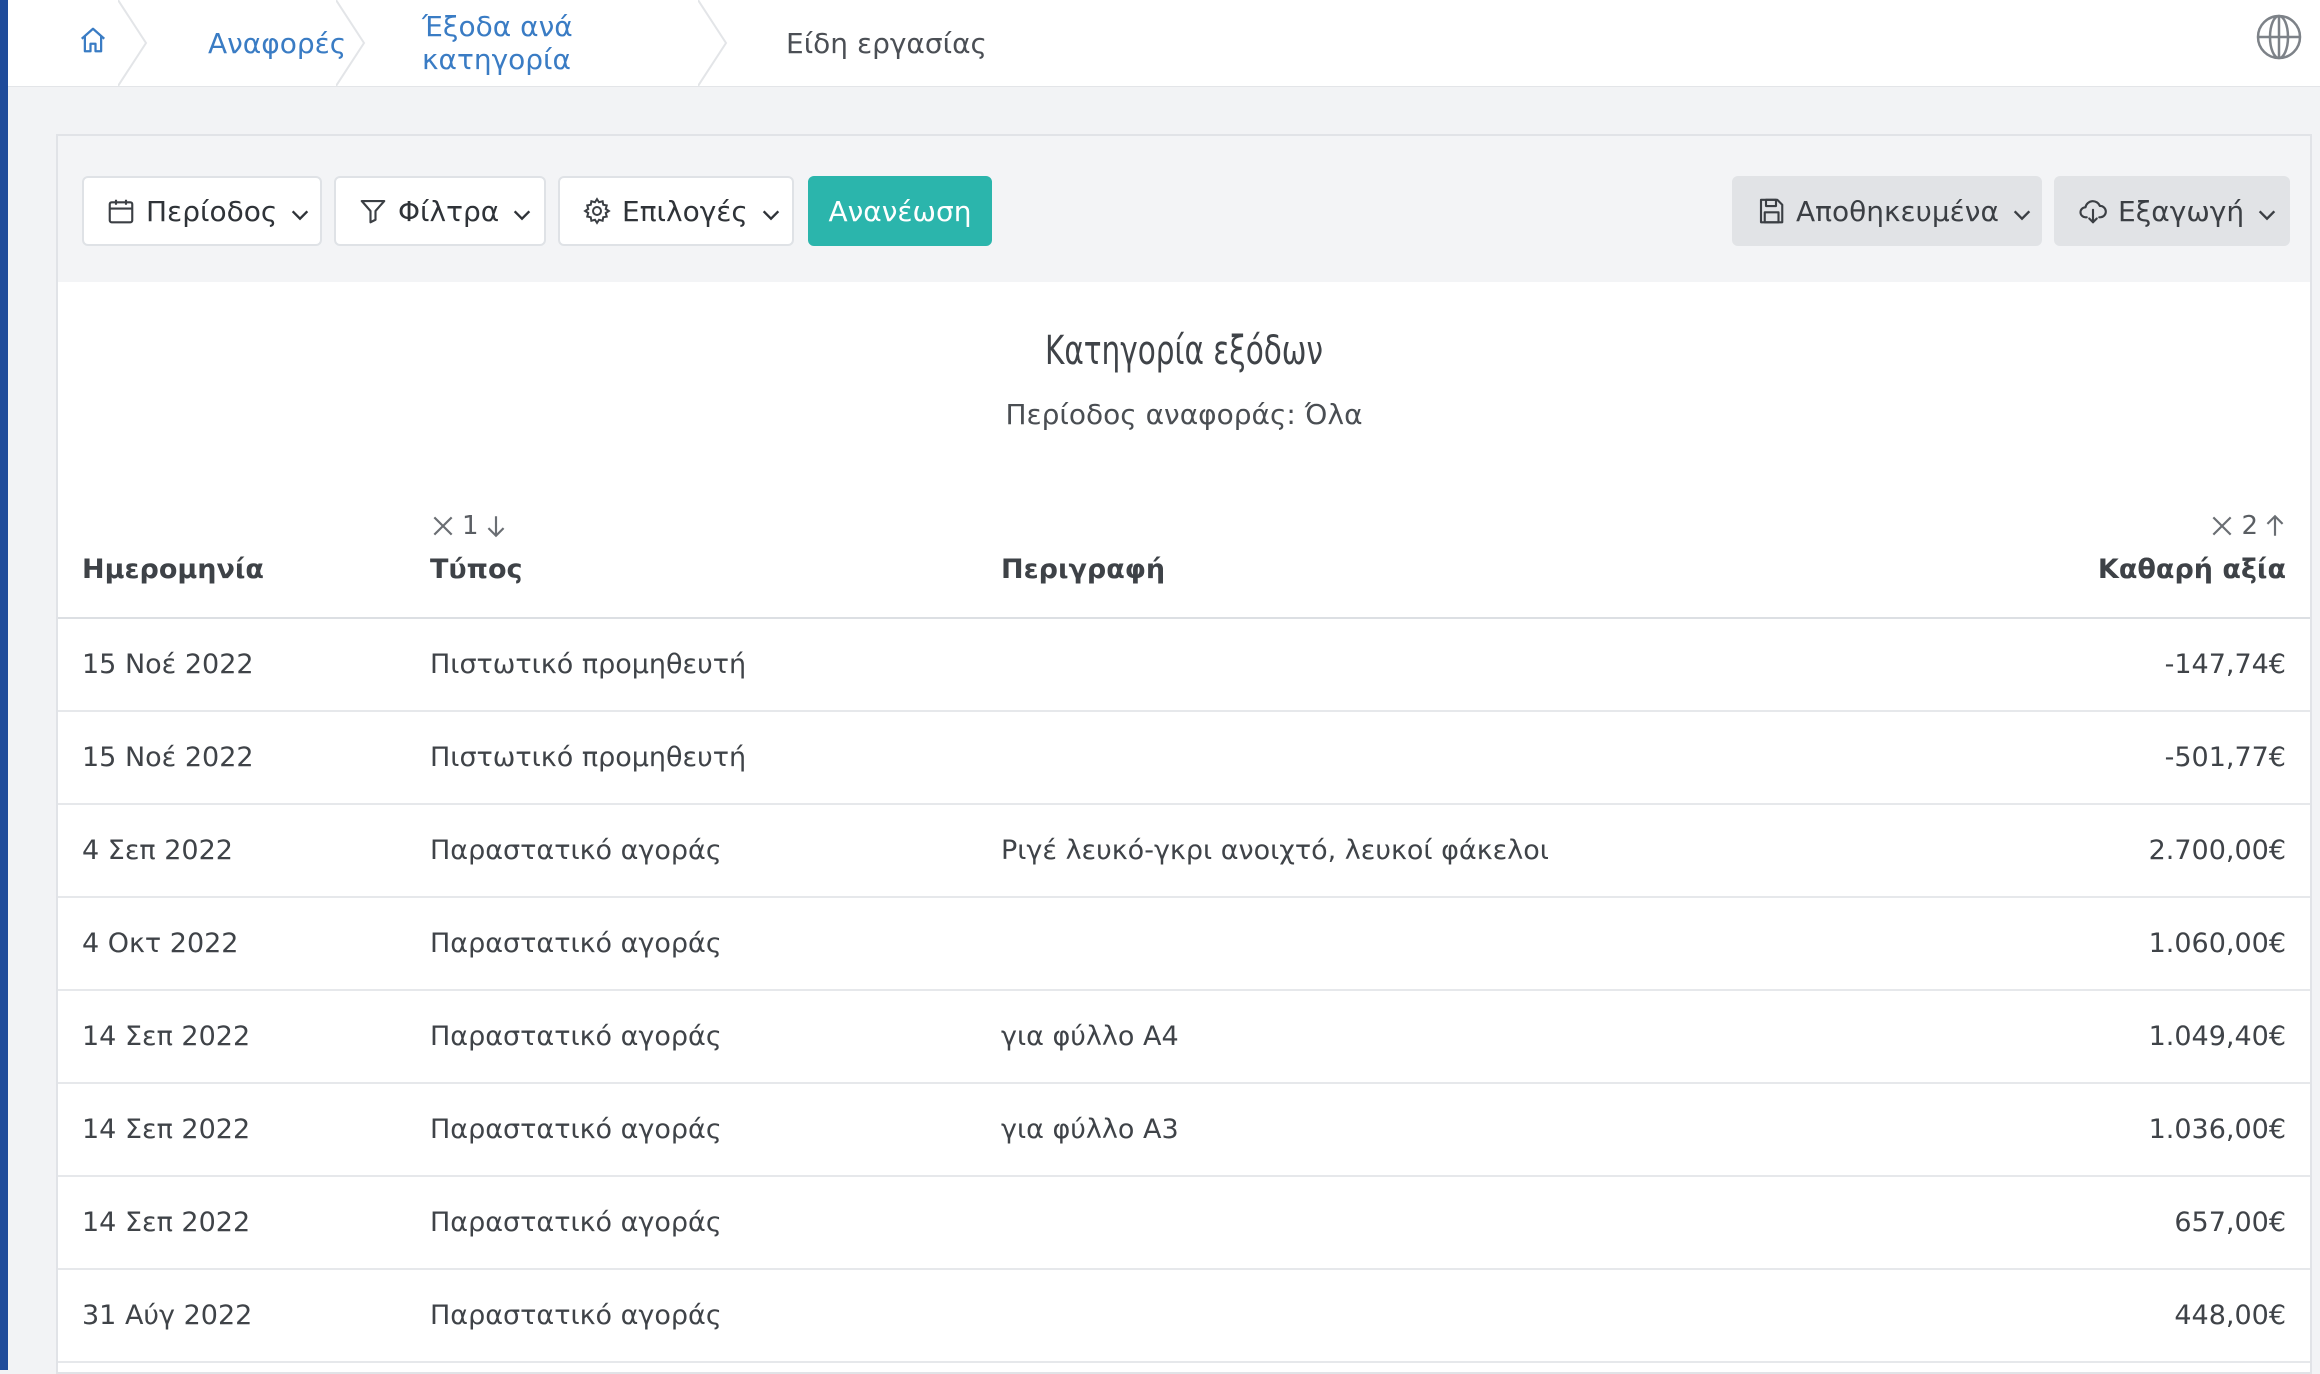  I want to click on cell-net-value: -147,74€, so click(2225, 664).